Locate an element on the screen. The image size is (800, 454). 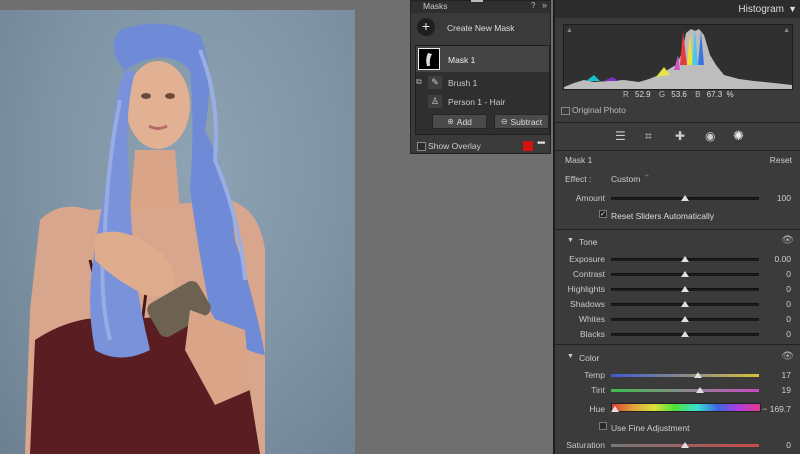
tint-slider-thumb is located at coordinates (699, 390).